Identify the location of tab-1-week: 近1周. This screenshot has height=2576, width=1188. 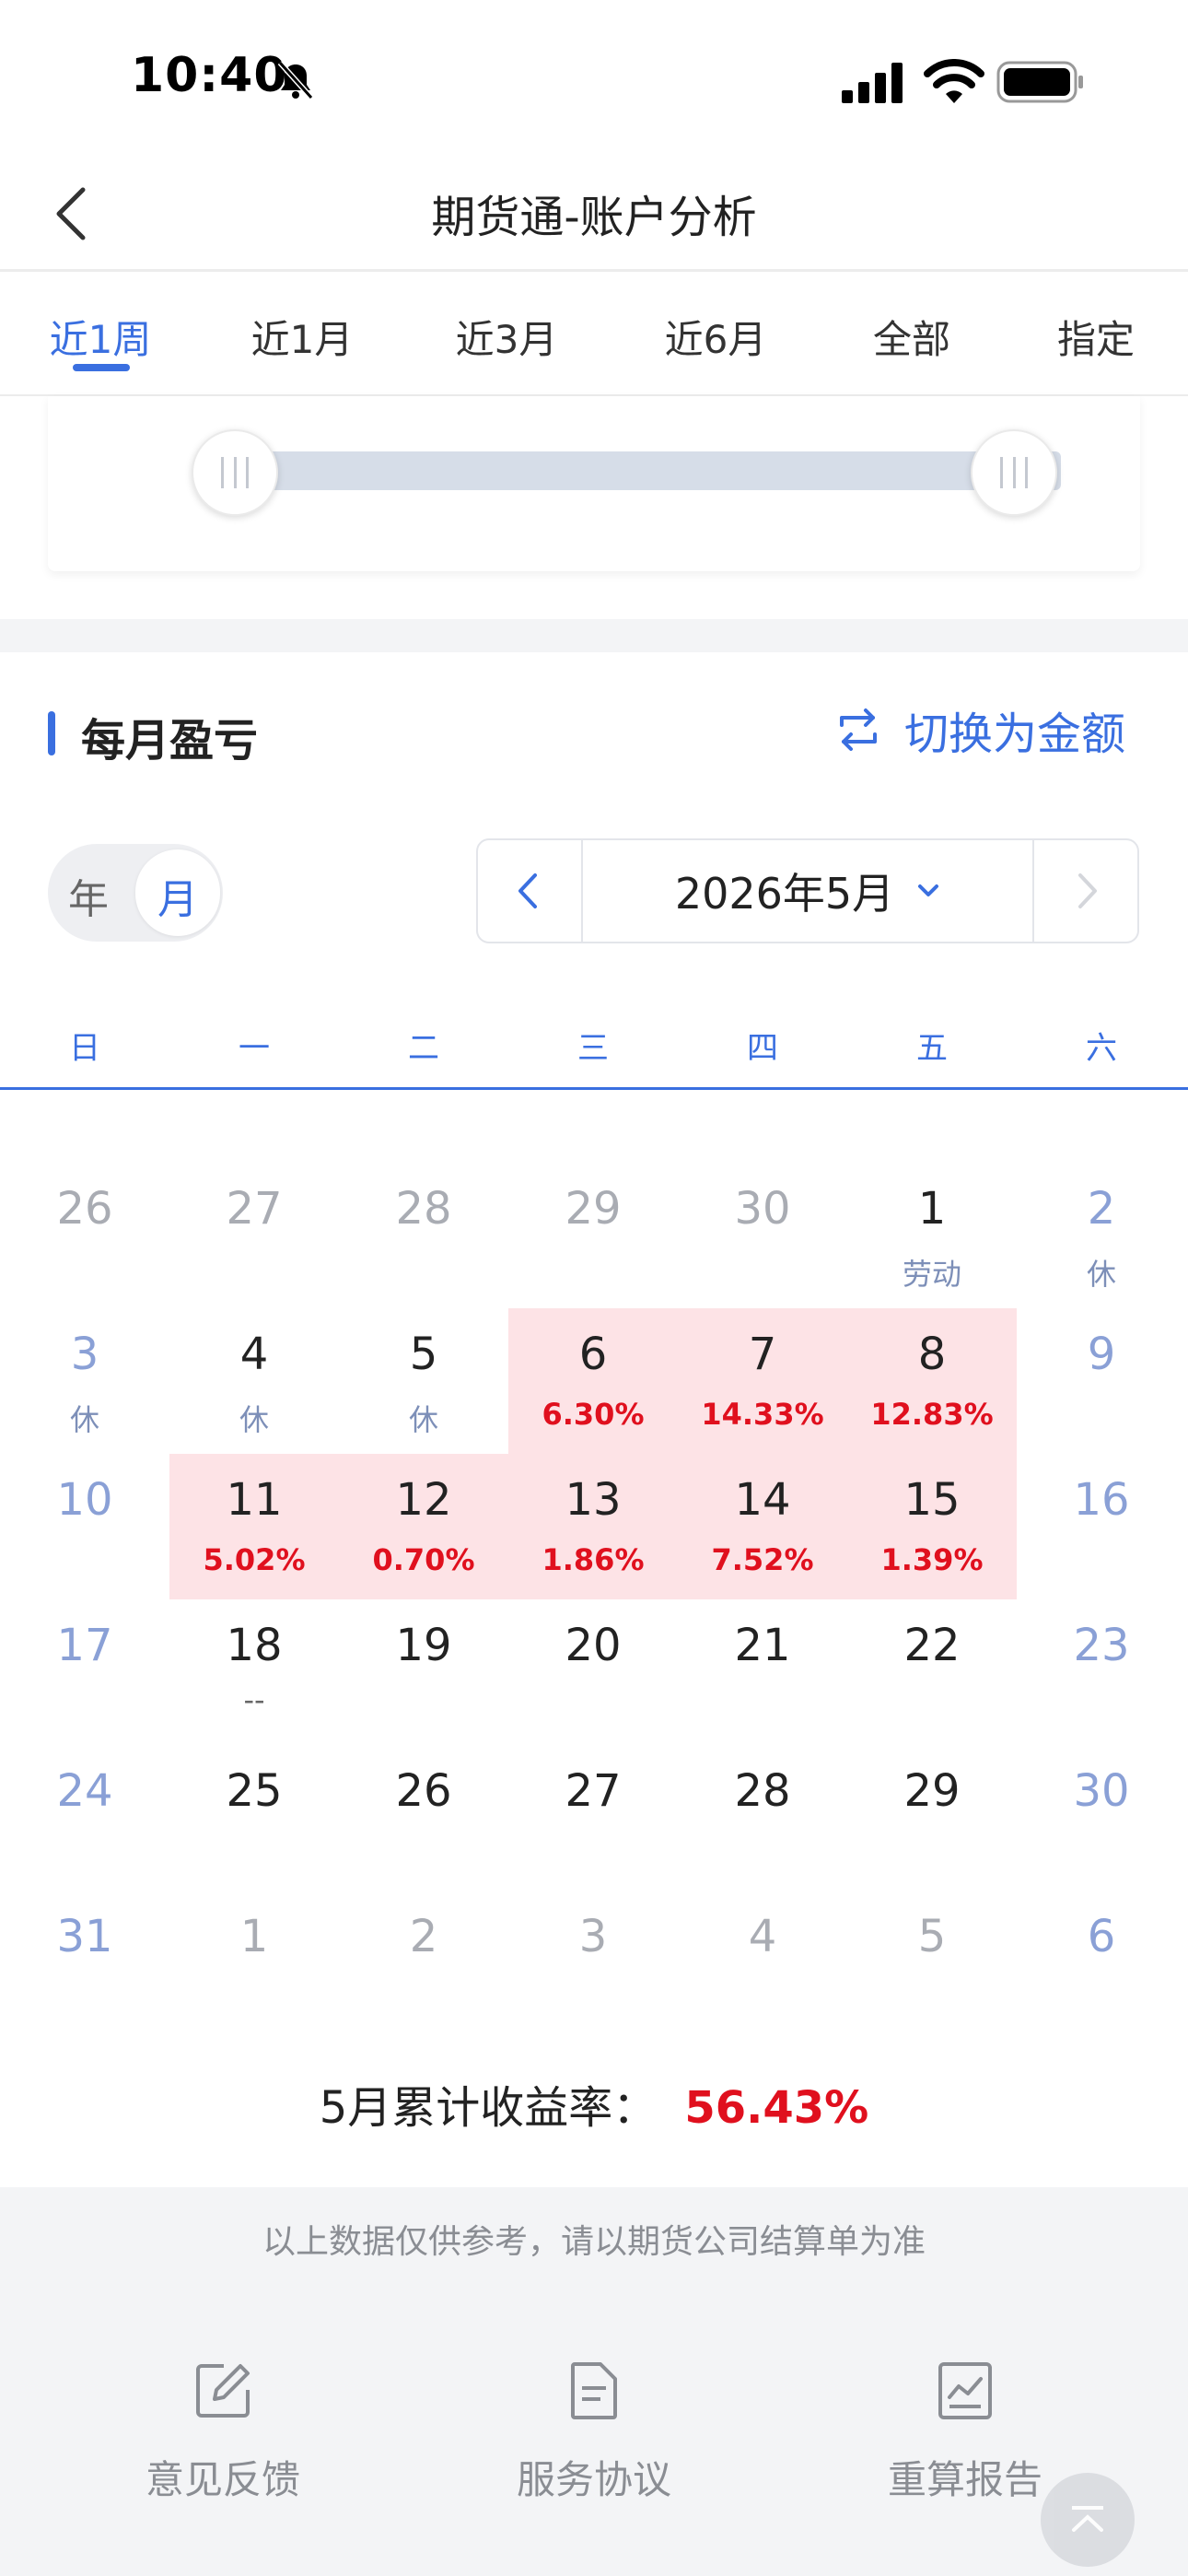
(100, 337).